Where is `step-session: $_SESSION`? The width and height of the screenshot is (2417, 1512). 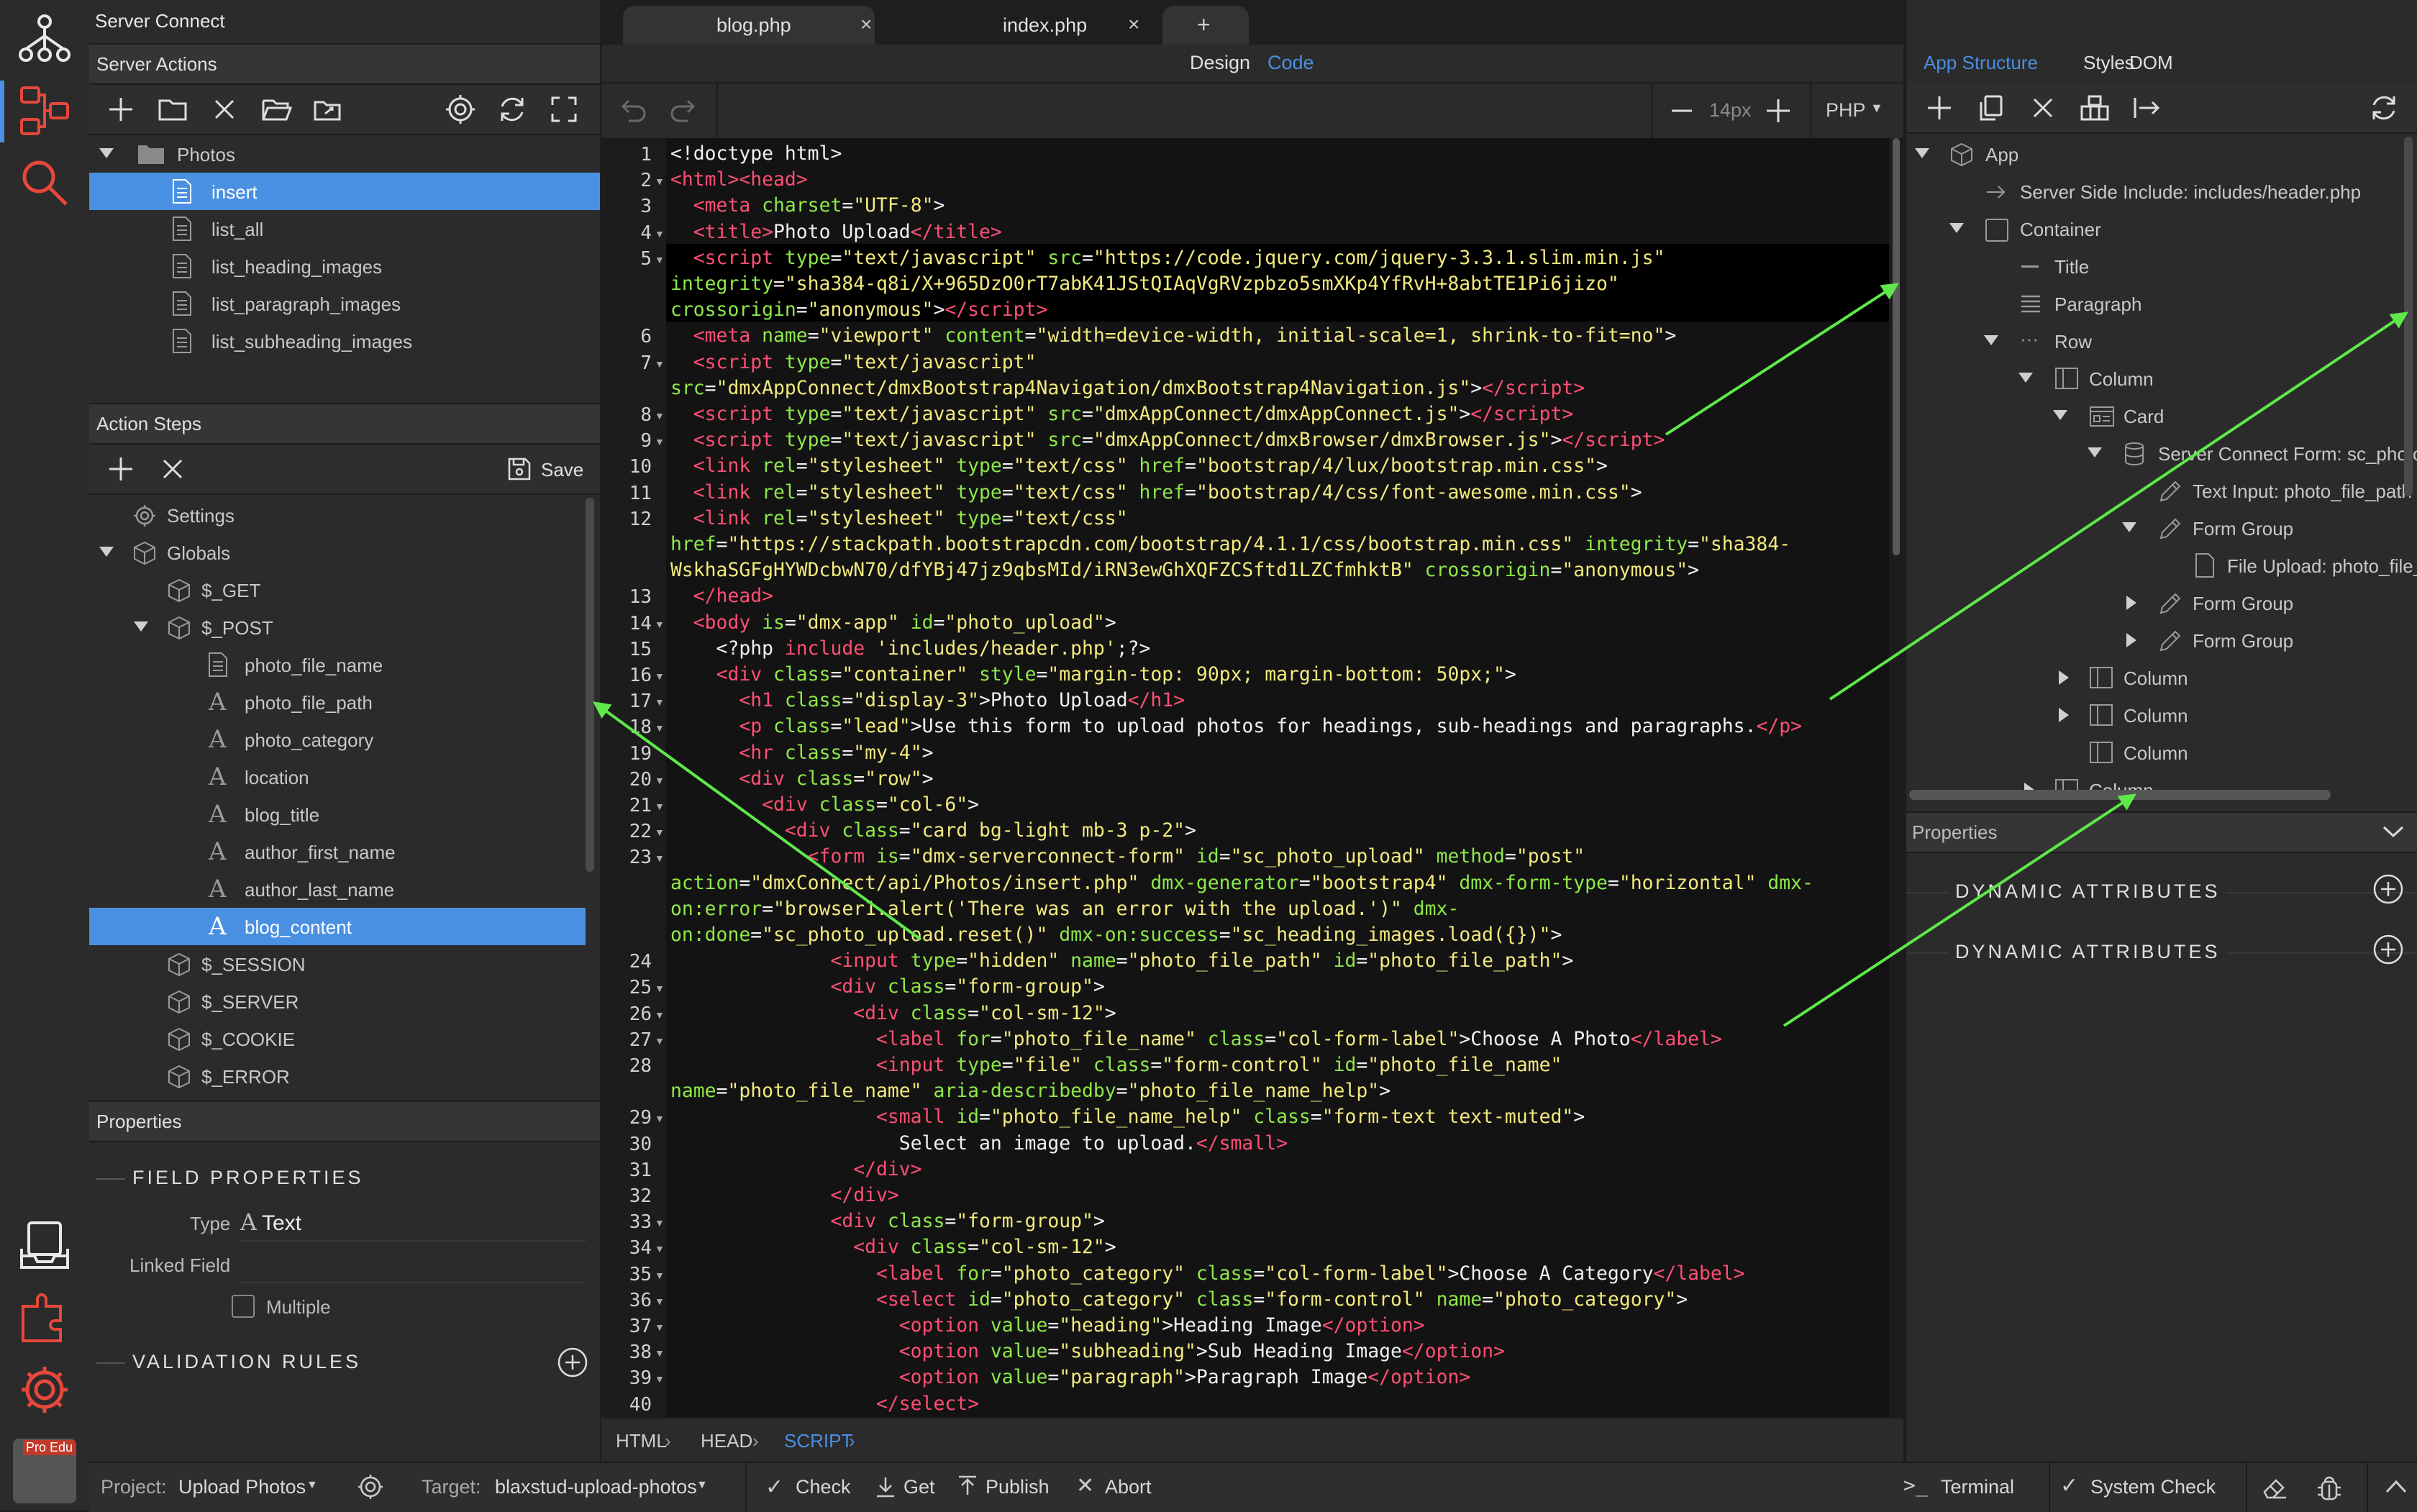 step-session: $_SESSION is located at coordinates (344, 964).